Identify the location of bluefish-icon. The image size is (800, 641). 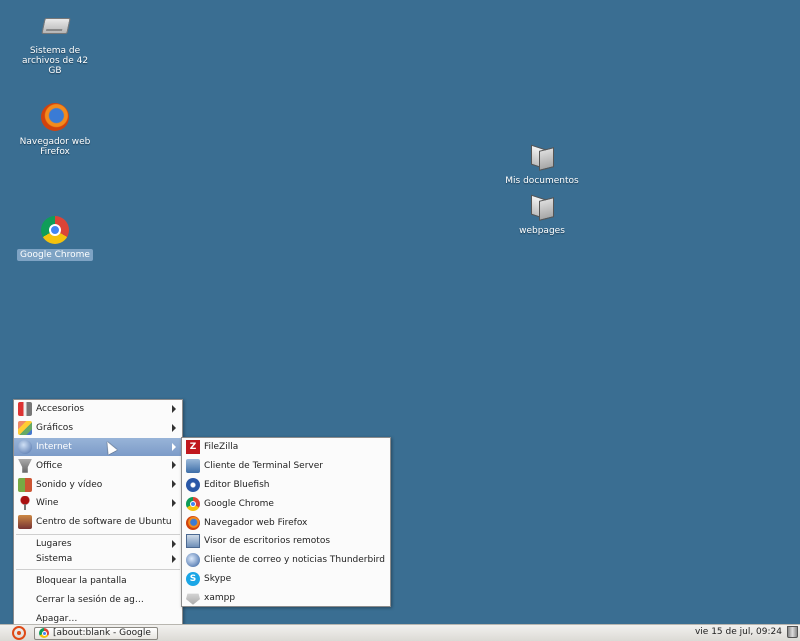
(193, 484).